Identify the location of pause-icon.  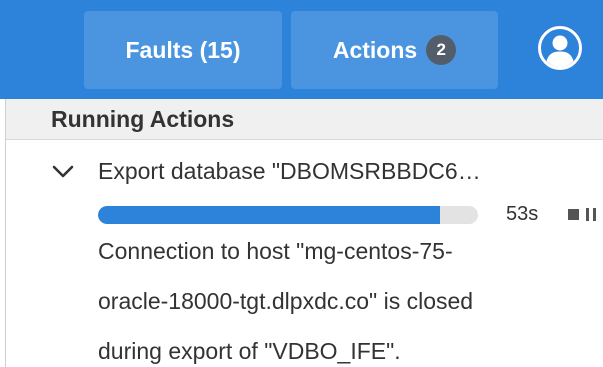
(594, 214).